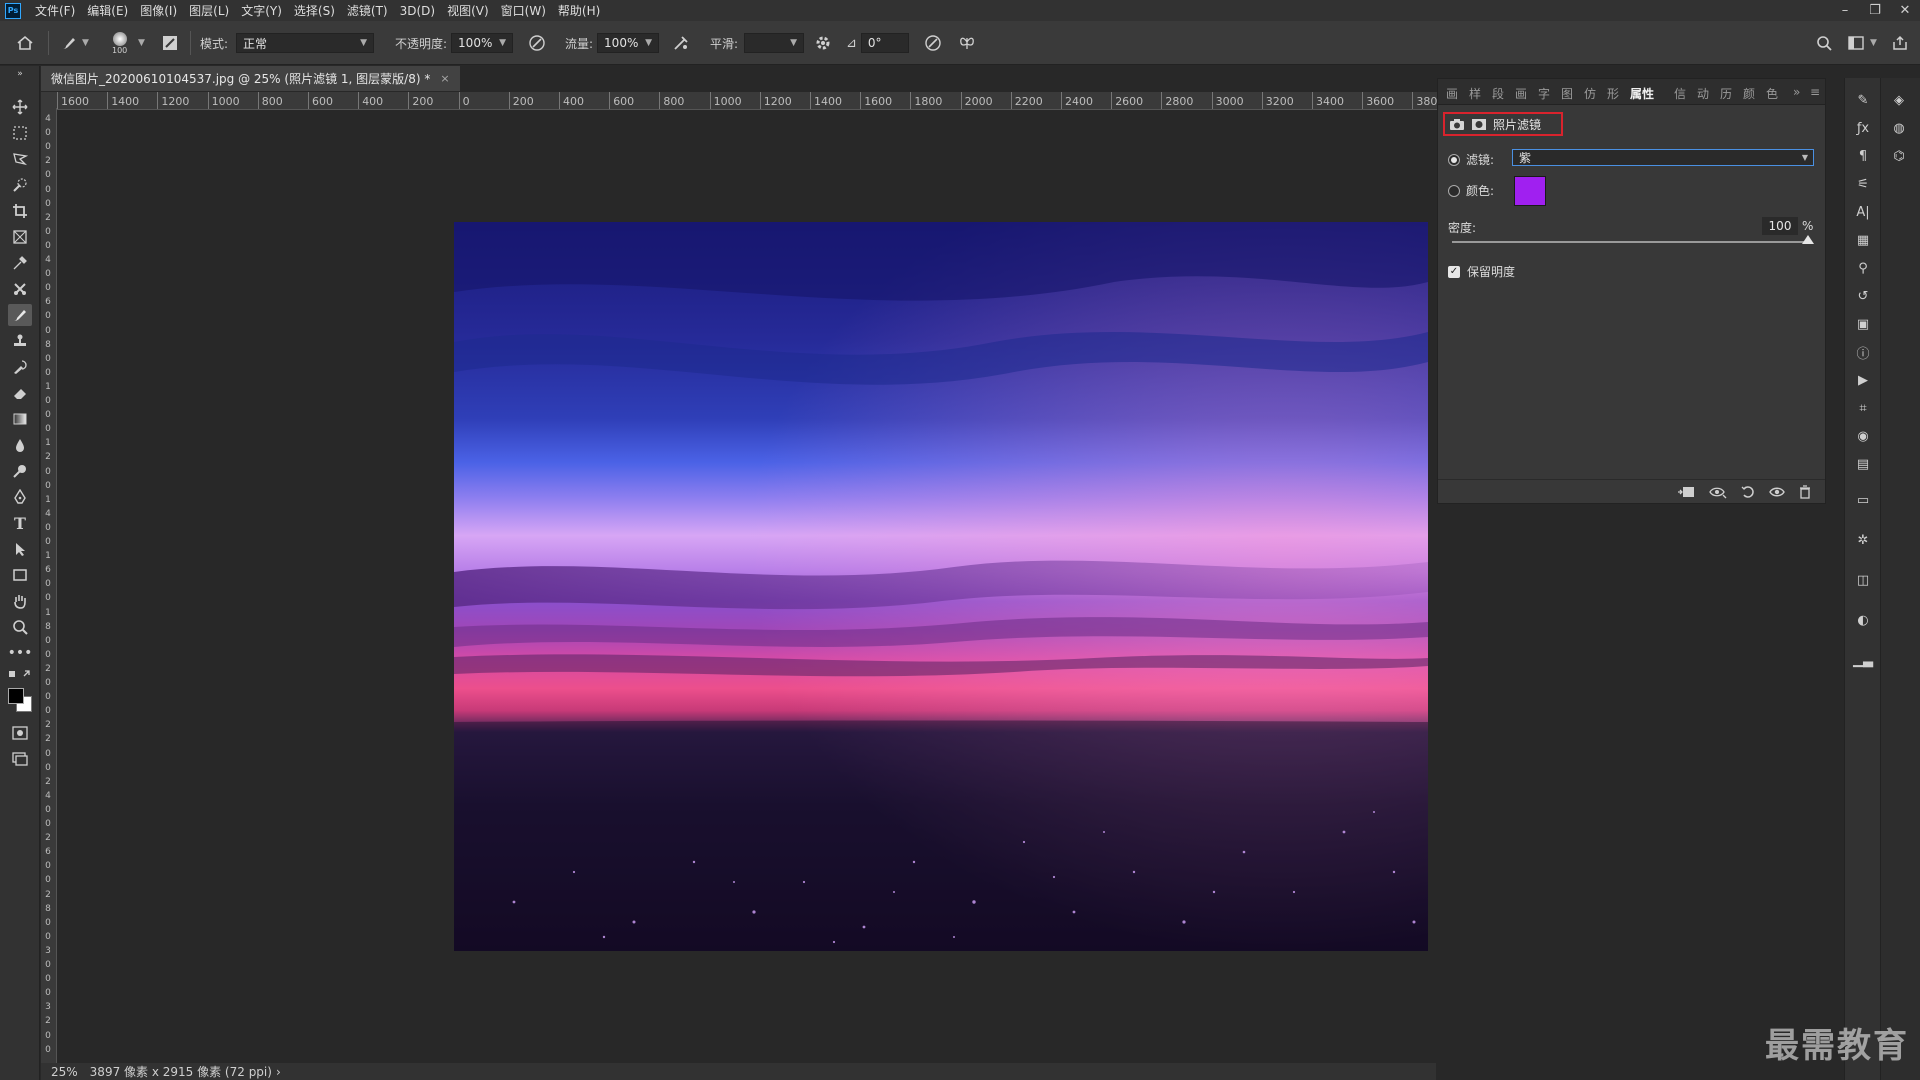 This screenshot has width=1920, height=1080. Describe the element at coordinates (523, 10) in the screenshot. I see `menu-window: 窗口(W)` at that location.